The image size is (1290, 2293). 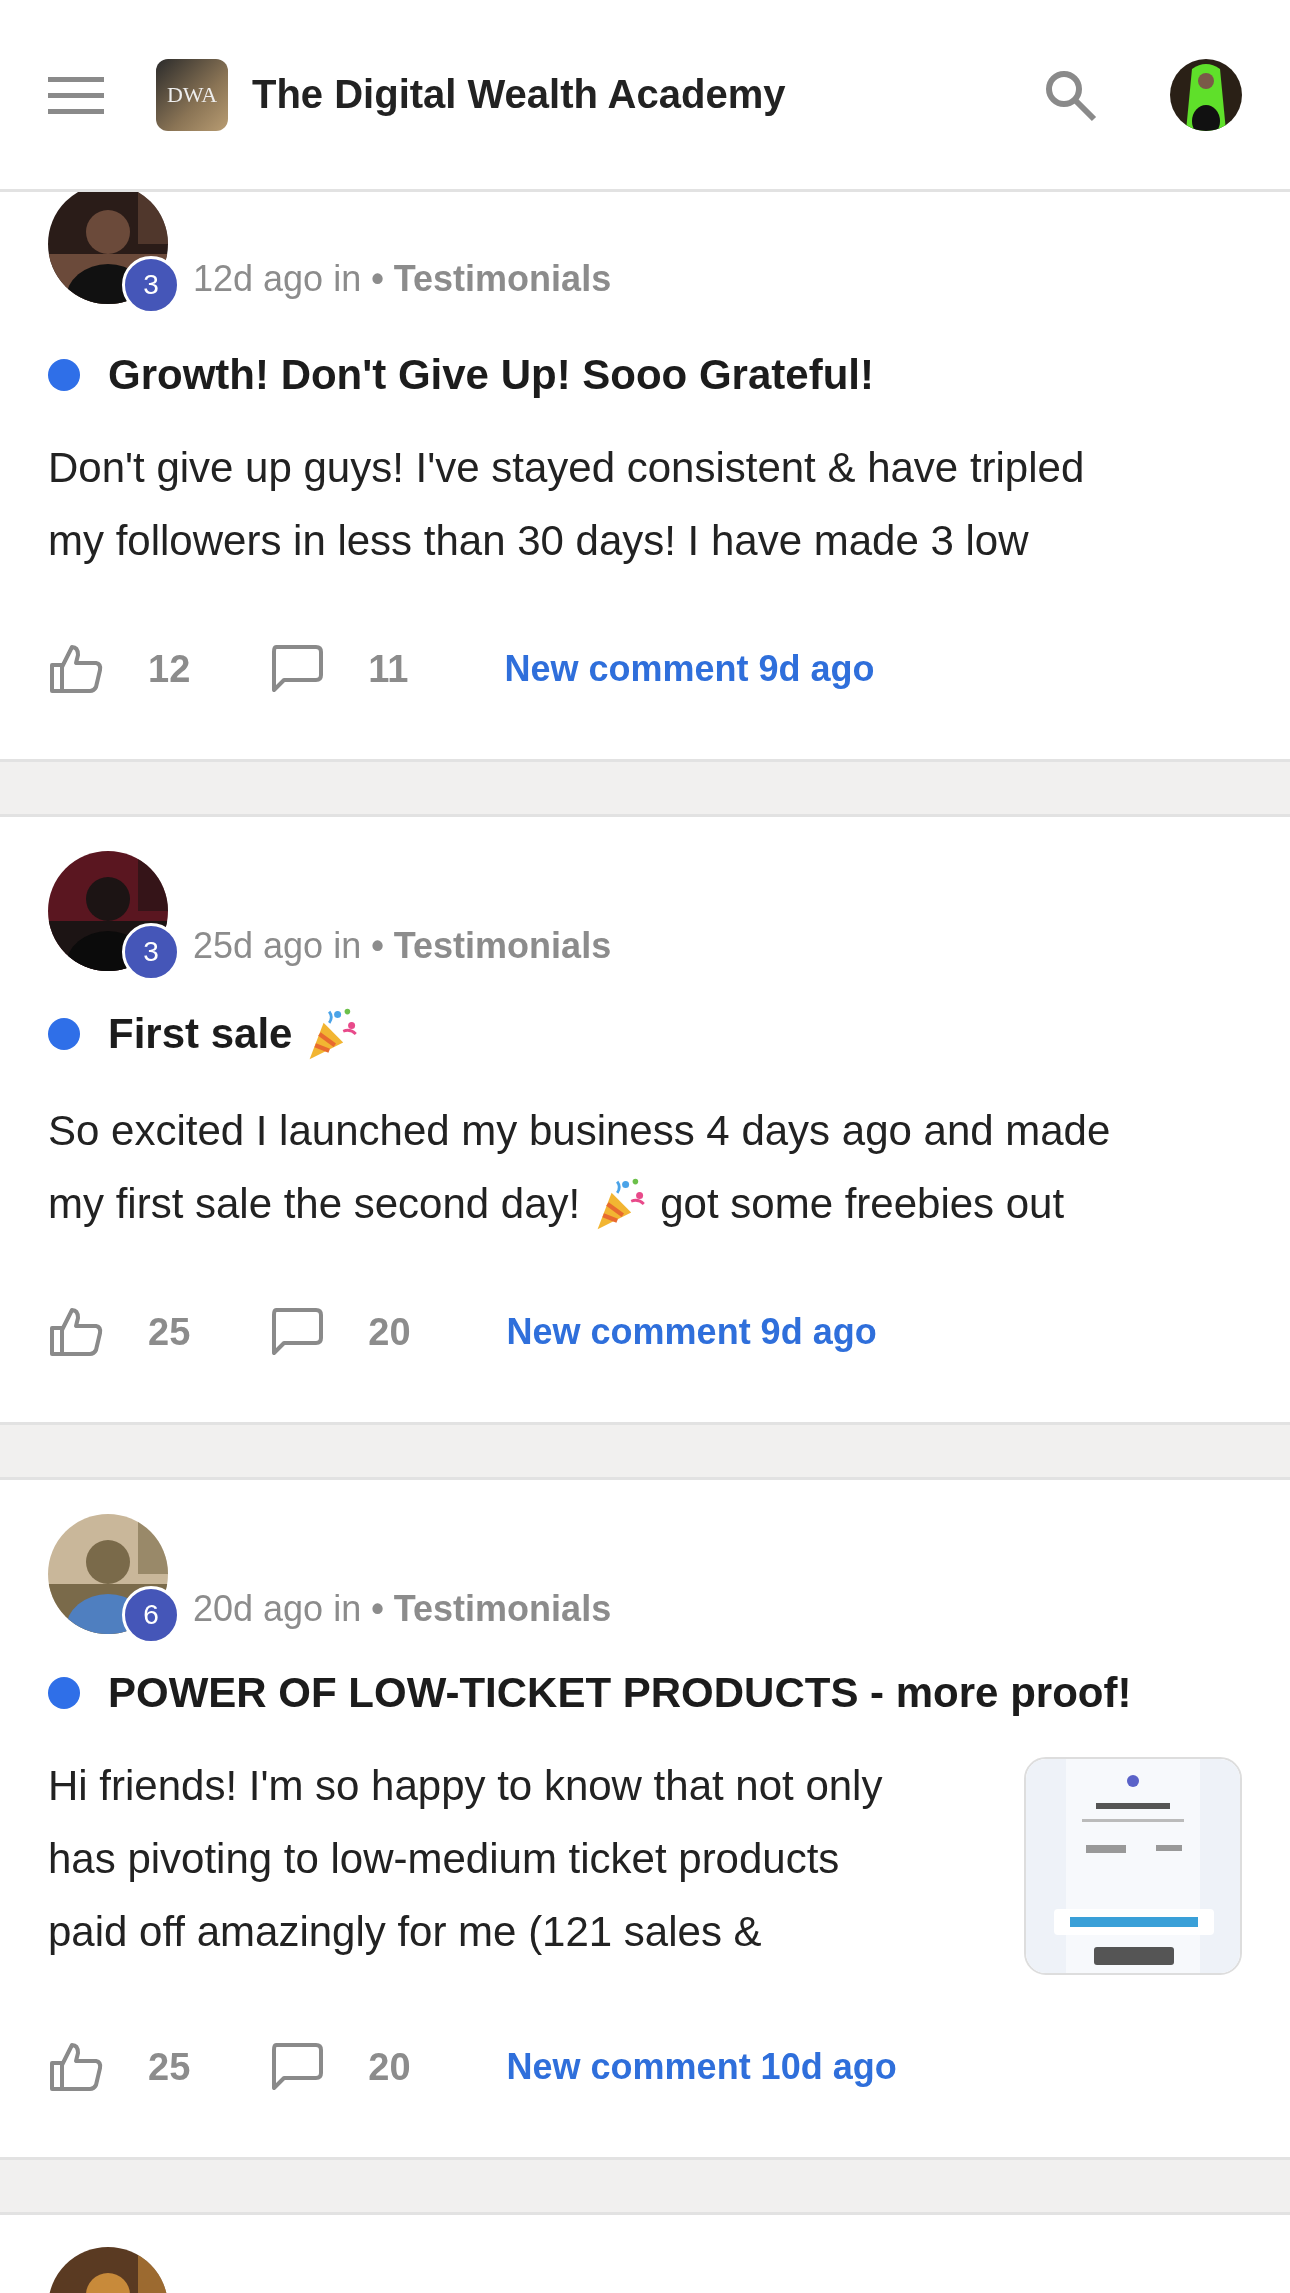 What do you see at coordinates (76, 94) in the screenshot?
I see `menu-icon` at bounding box center [76, 94].